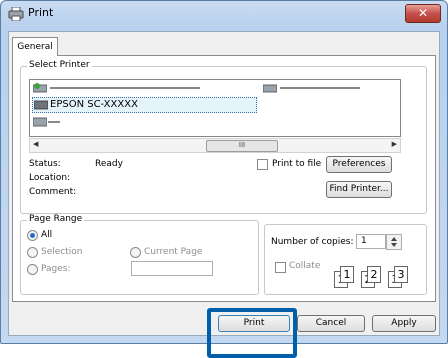  Describe the element at coordinates (144, 105) in the screenshot. I see `printer-list-item-selected: EPSON SC-XXXXX` at that location.